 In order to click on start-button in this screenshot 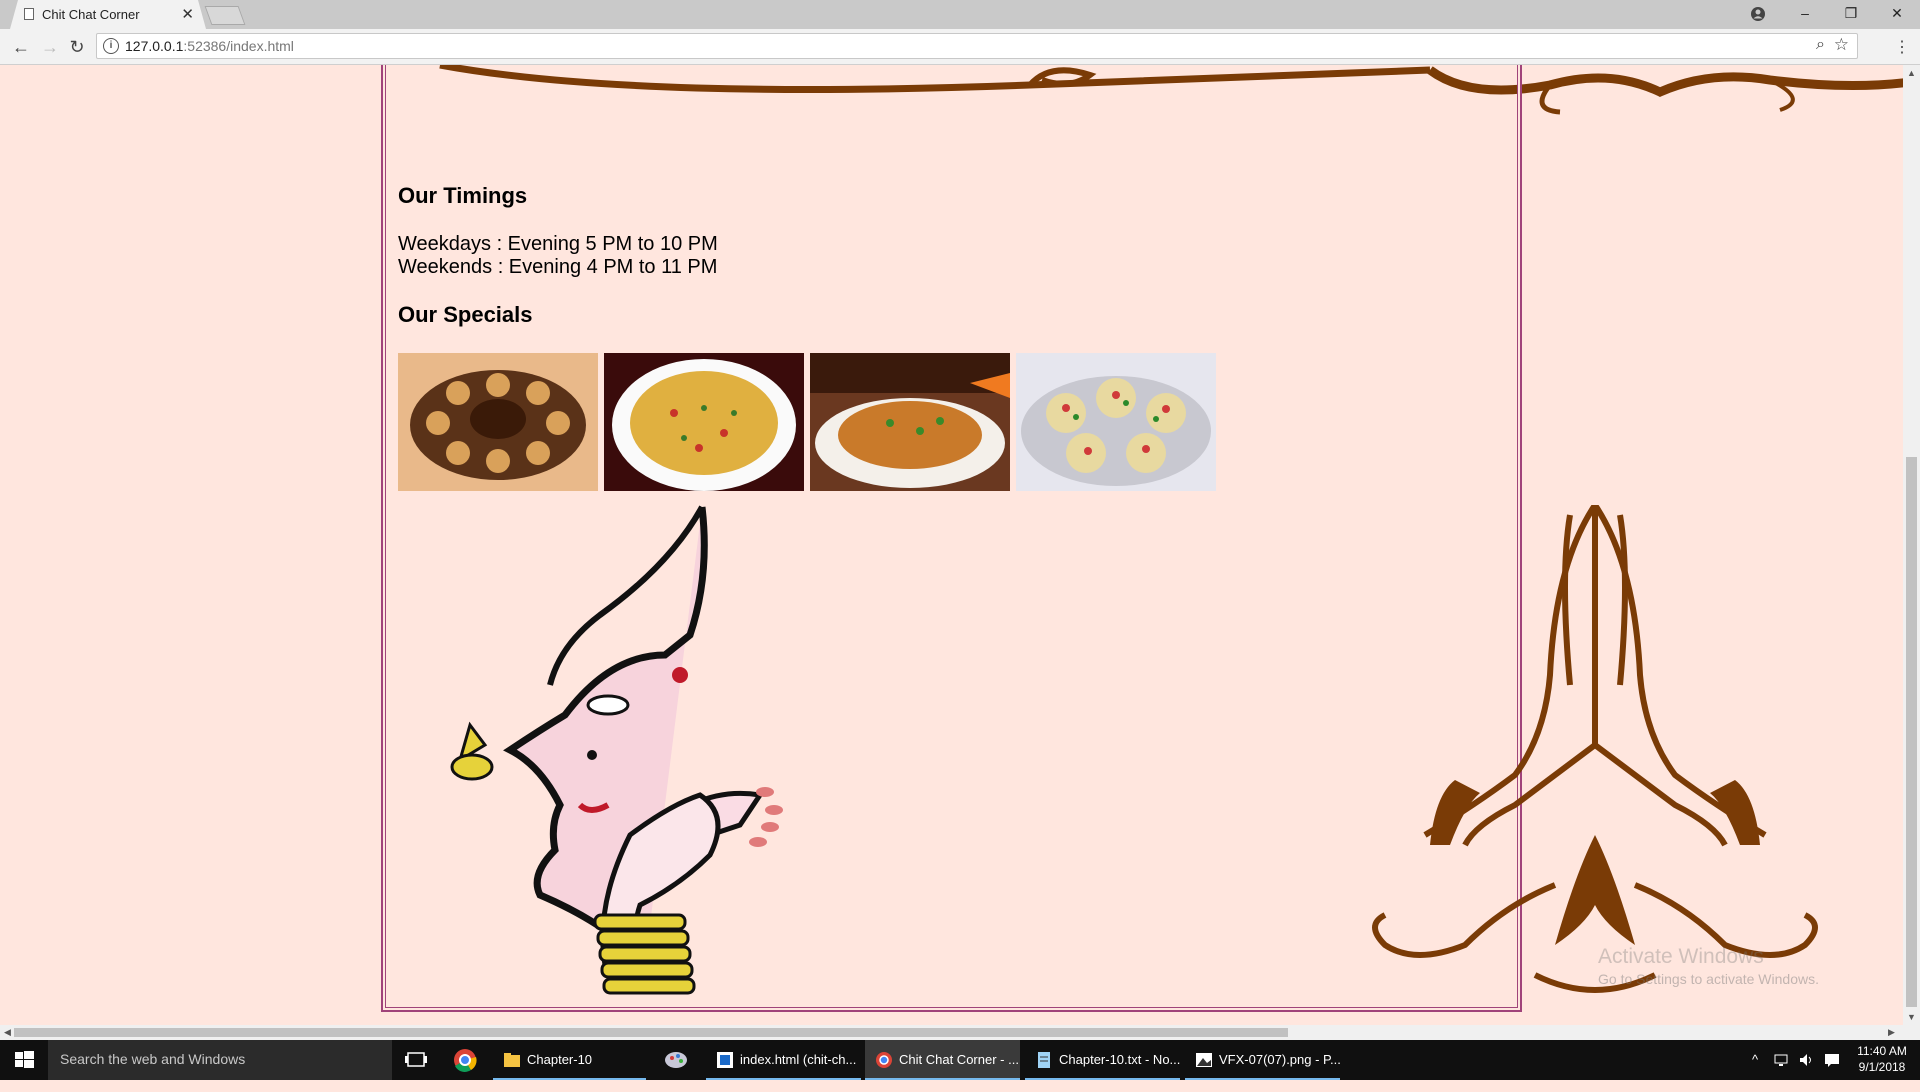, I will do `click(24, 1060)`.